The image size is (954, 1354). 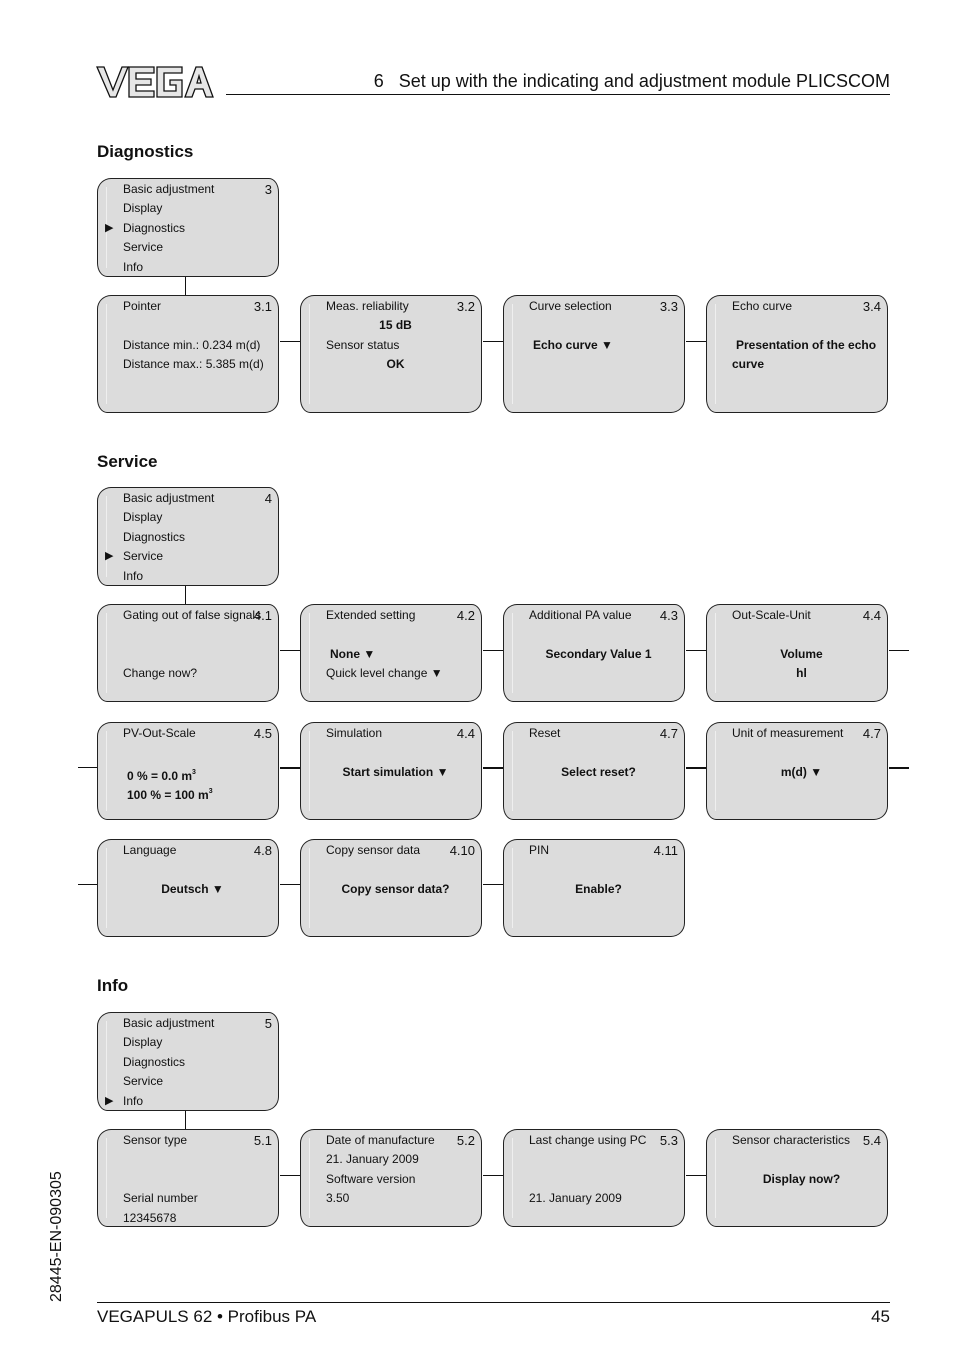 I want to click on node-sensor-type: 5.1 Sensor type Serial number 12345678, so click(x=188, y=1178).